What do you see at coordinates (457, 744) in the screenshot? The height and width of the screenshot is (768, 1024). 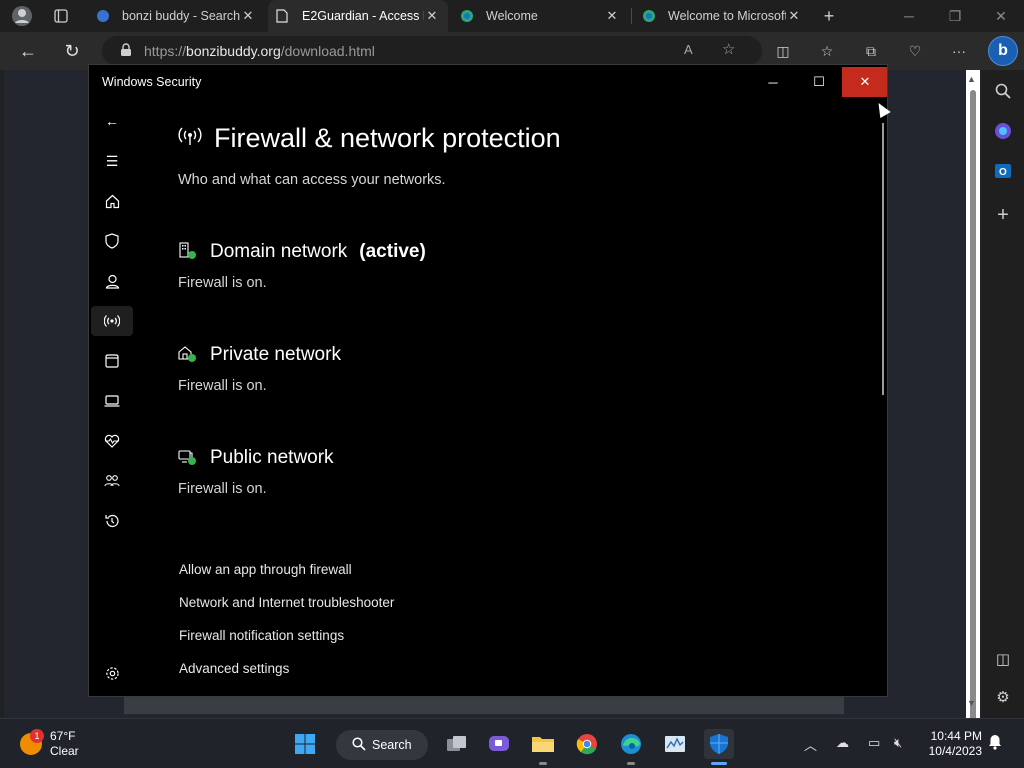 I see `task-view-icon` at bounding box center [457, 744].